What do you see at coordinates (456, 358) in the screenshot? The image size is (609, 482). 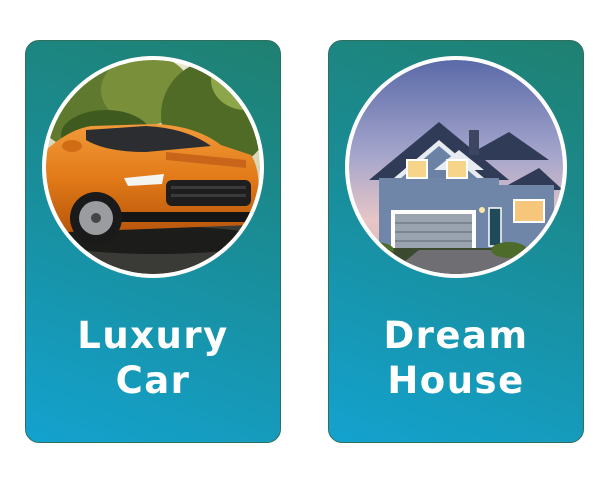 I see `card-title: Dream House` at bounding box center [456, 358].